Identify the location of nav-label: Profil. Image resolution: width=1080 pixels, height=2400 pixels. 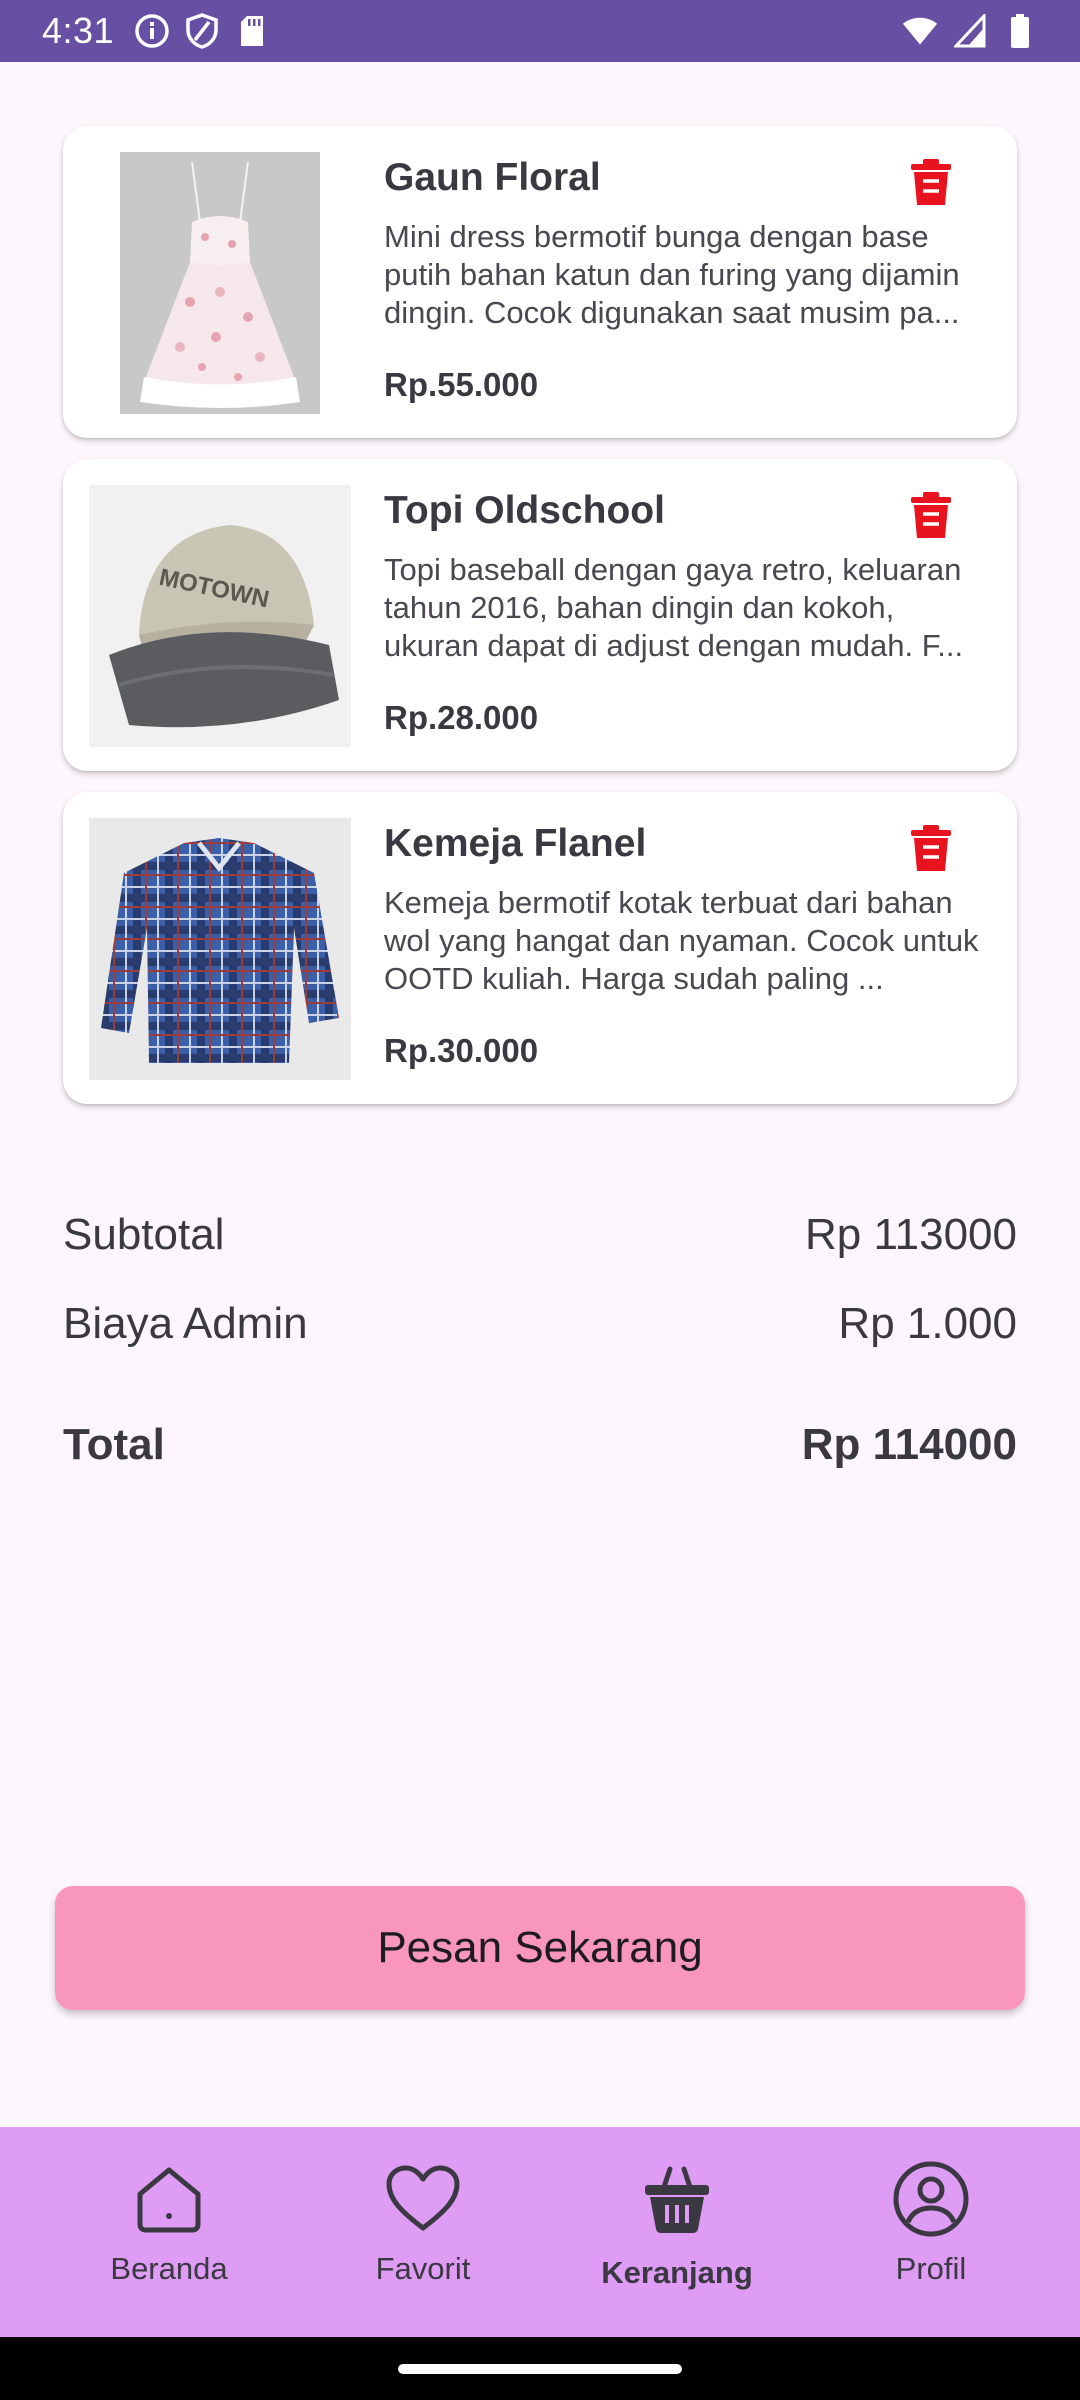
(931, 2268).